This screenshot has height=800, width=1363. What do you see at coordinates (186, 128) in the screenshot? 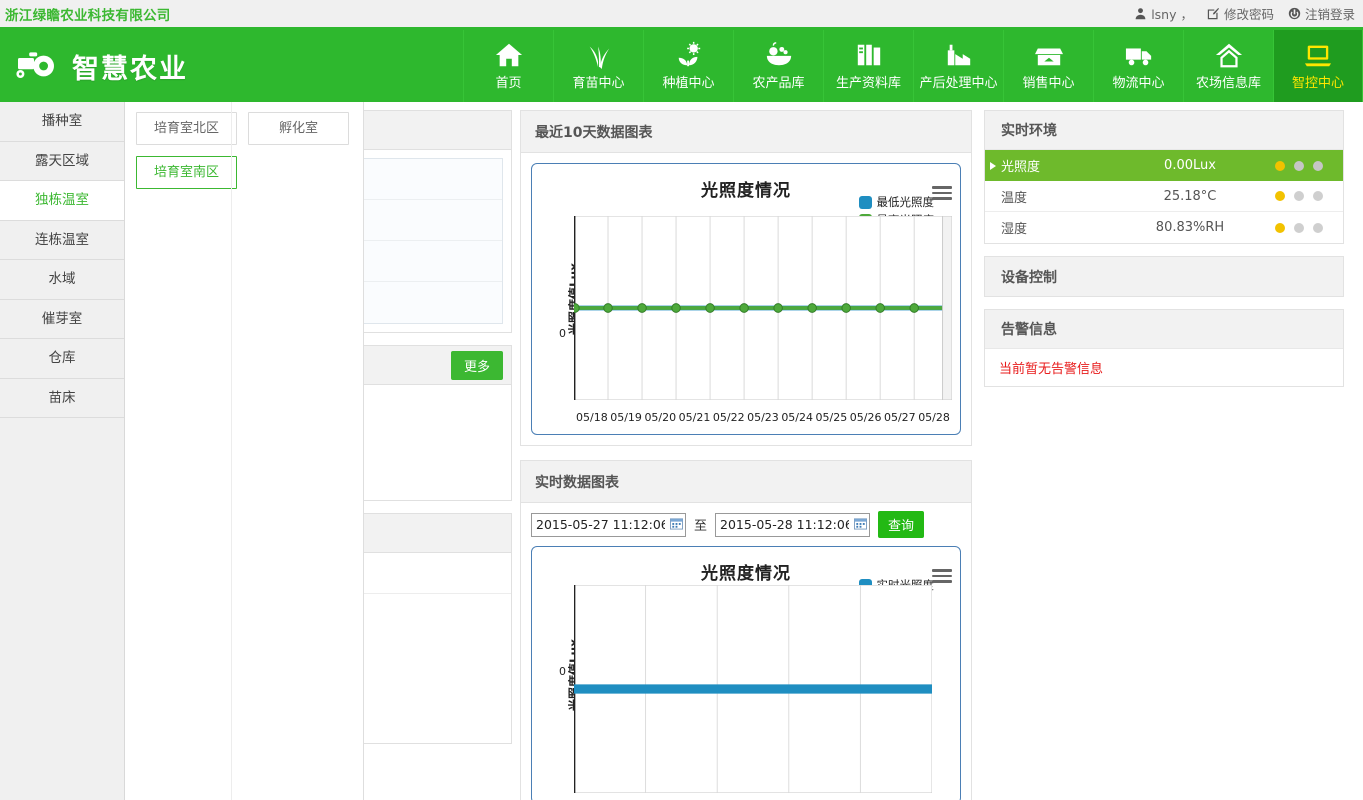
I see `zone-button-north-nursery: 培育室北区` at bounding box center [186, 128].